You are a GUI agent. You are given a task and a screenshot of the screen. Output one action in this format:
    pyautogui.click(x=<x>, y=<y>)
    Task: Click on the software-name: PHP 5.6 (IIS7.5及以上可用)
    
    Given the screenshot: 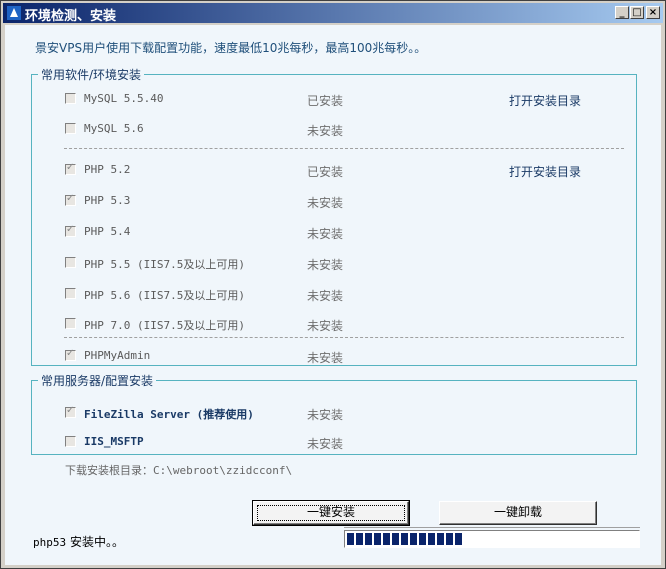 What is the action you would take?
    pyautogui.click(x=164, y=295)
    